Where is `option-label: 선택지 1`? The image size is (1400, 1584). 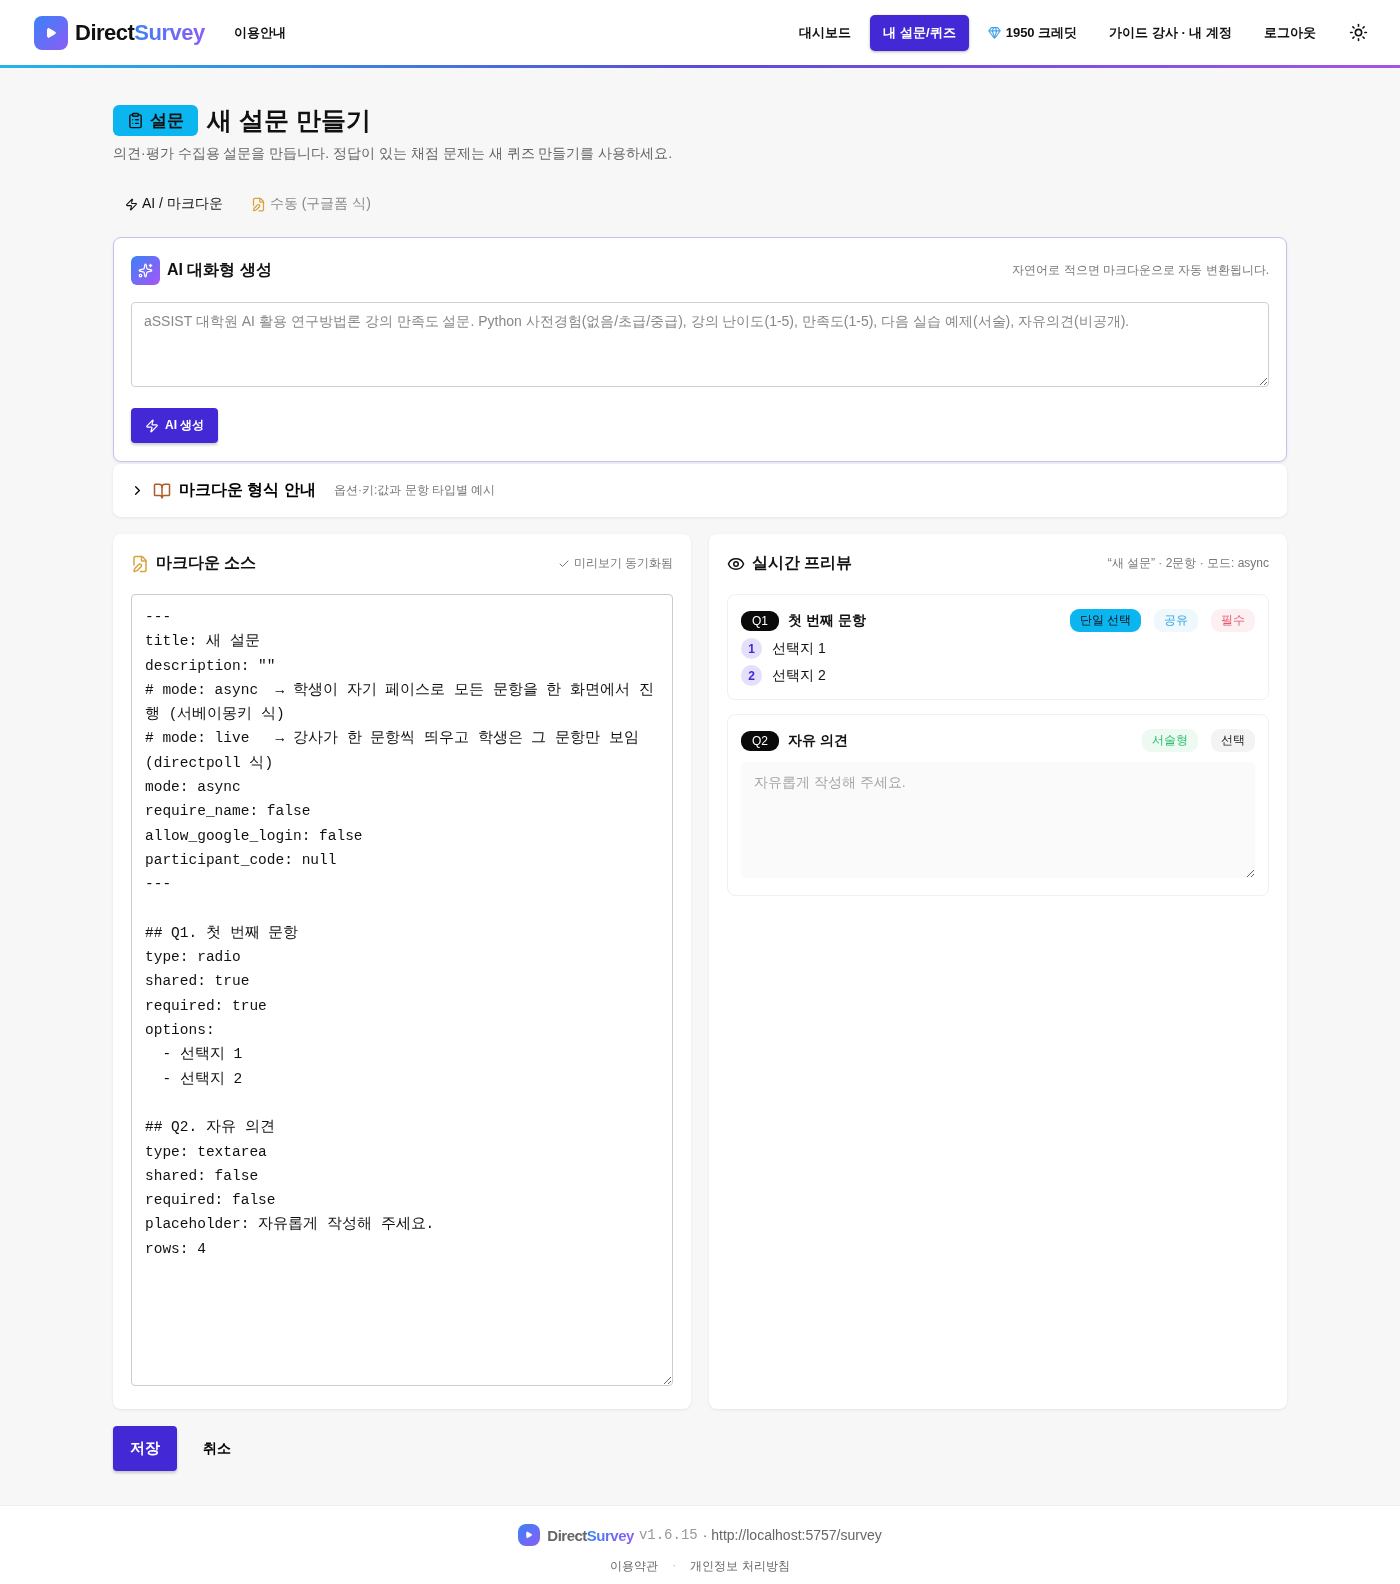
option-label: 선택지 1 is located at coordinates (799, 648).